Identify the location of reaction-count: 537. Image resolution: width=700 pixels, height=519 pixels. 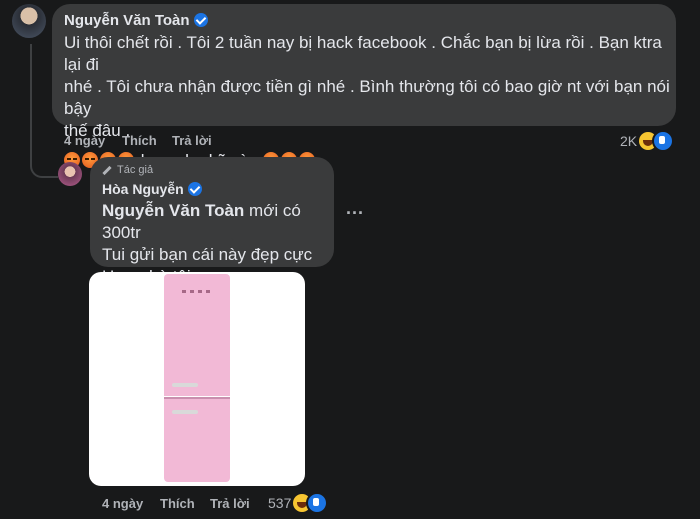
(280, 503).